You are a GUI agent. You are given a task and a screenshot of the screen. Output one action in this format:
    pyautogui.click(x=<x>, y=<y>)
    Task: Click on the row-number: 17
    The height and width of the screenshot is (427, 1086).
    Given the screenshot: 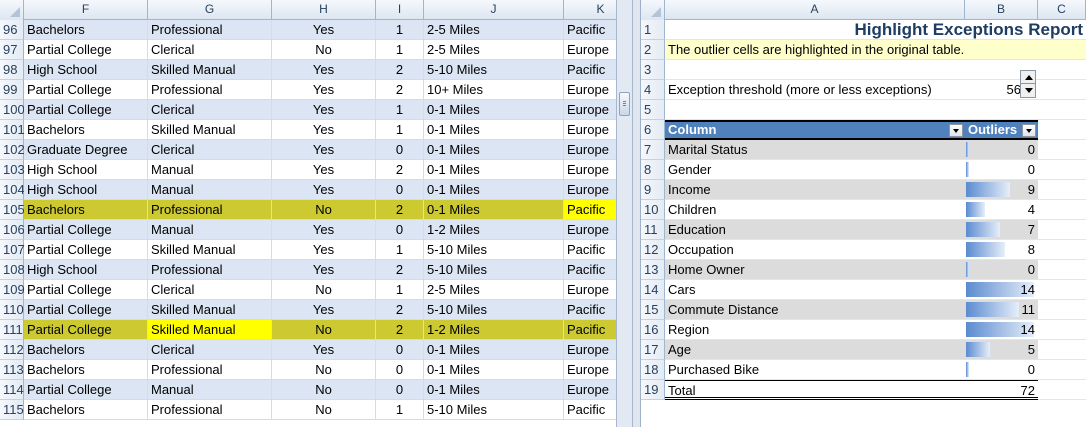 What is the action you would take?
    pyautogui.click(x=653, y=350)
    